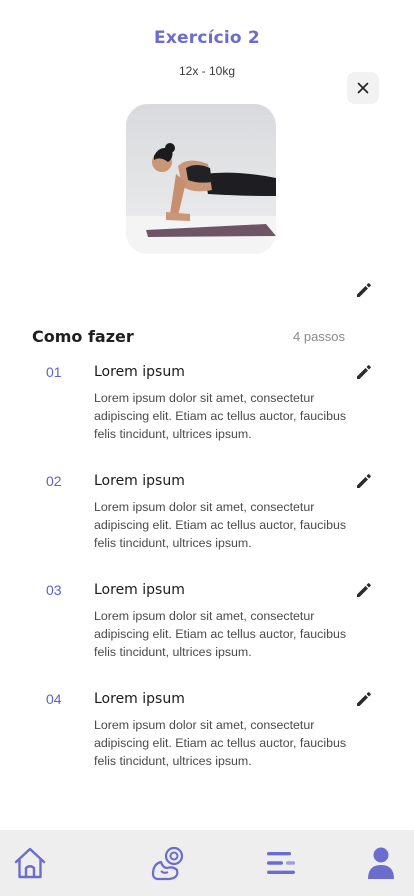  I want to click on profile-icon, so click(381, 863).